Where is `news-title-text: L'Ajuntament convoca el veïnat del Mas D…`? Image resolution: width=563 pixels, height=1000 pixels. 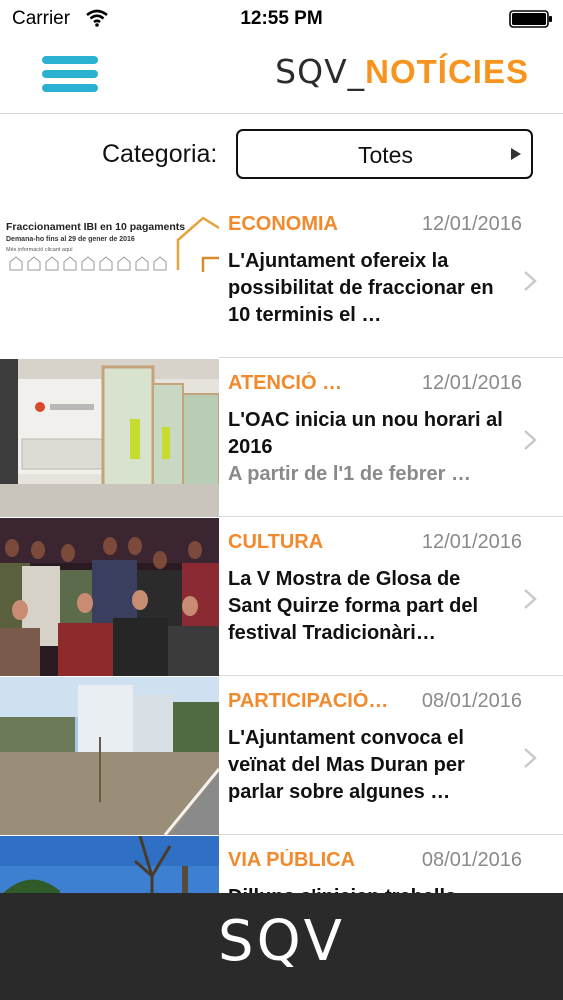 news-title-text: L'Ajuntament convoca el veïnat del Mas D… is located at coordinates (346, 765).